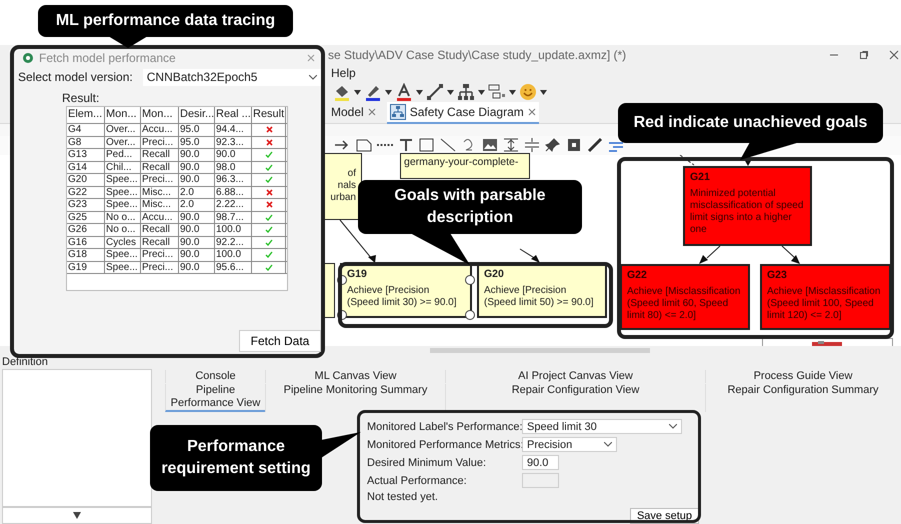  I want to click on goal-node: G19 Achieve [Precision (Speed limit 30) >= 90.0], so click(406, 290).